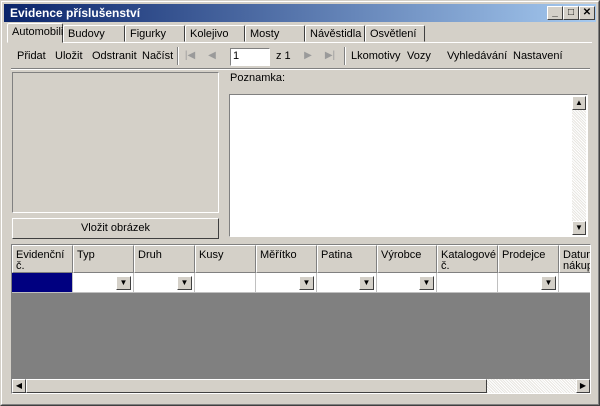  What do you see at coordinates (256, 386) in the screenshot?
I see `scroll-thumb` at bounding box center [256, 386].